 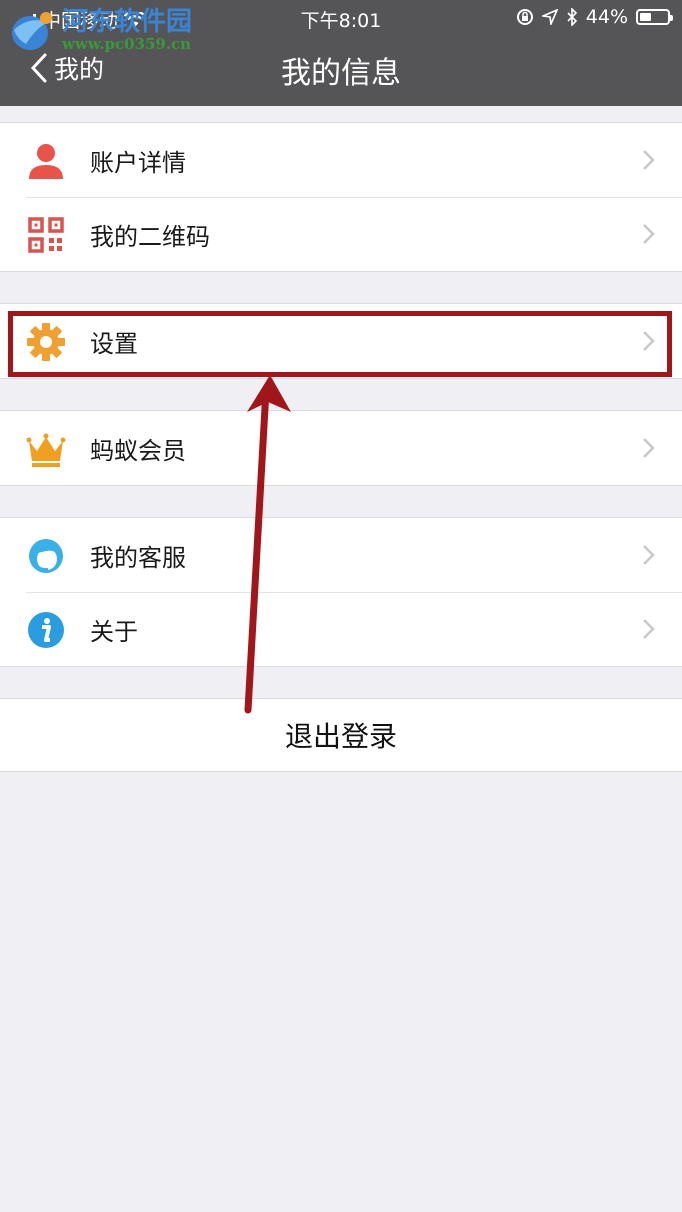 What do you see at coordinates (549, 17) in the screenshot?
I see `location-icon` at bounding box center [549, 17].